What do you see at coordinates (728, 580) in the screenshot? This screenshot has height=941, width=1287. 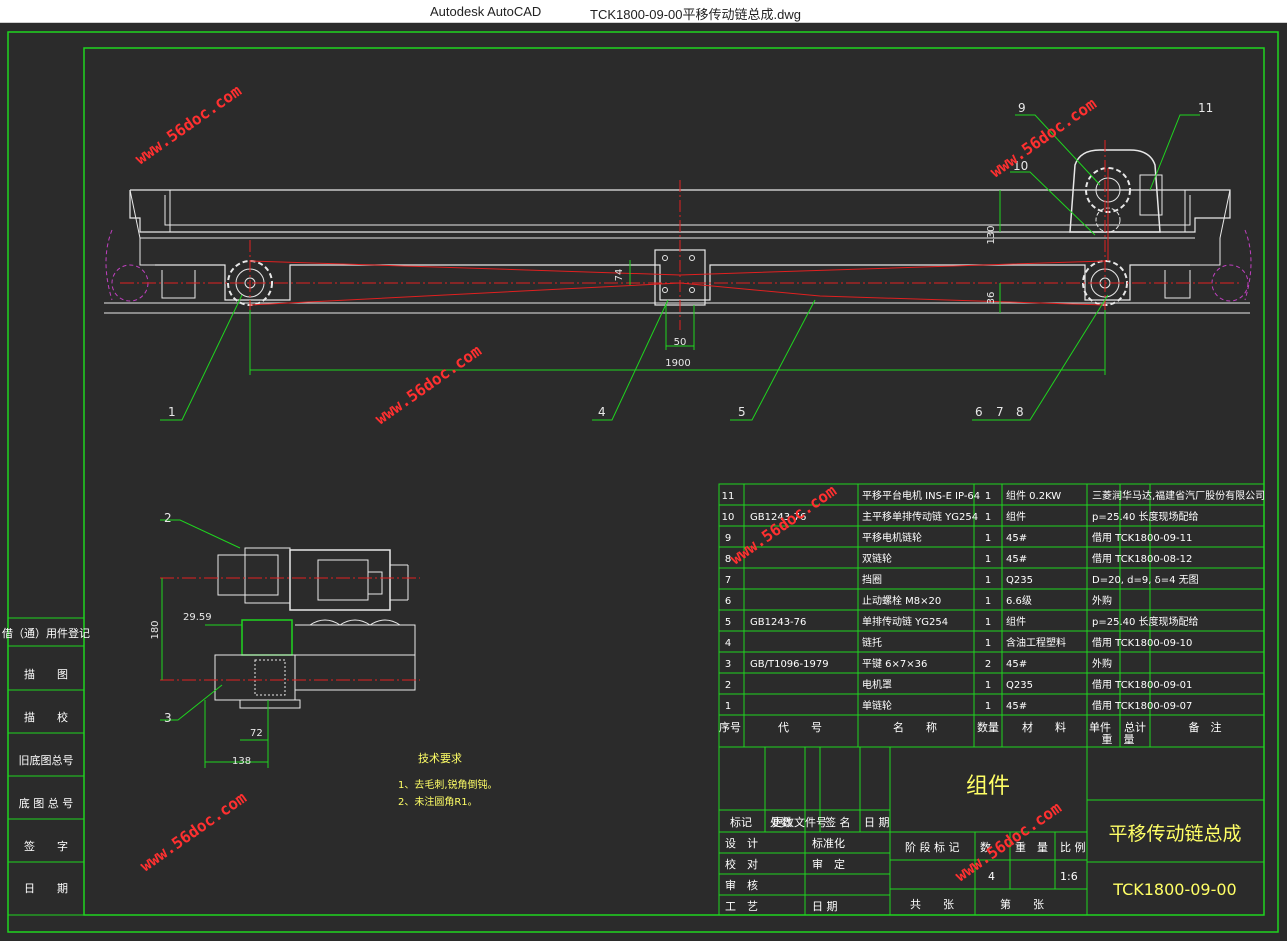 I see `bom-cell-no: 7` at bounding box center [728, 580].